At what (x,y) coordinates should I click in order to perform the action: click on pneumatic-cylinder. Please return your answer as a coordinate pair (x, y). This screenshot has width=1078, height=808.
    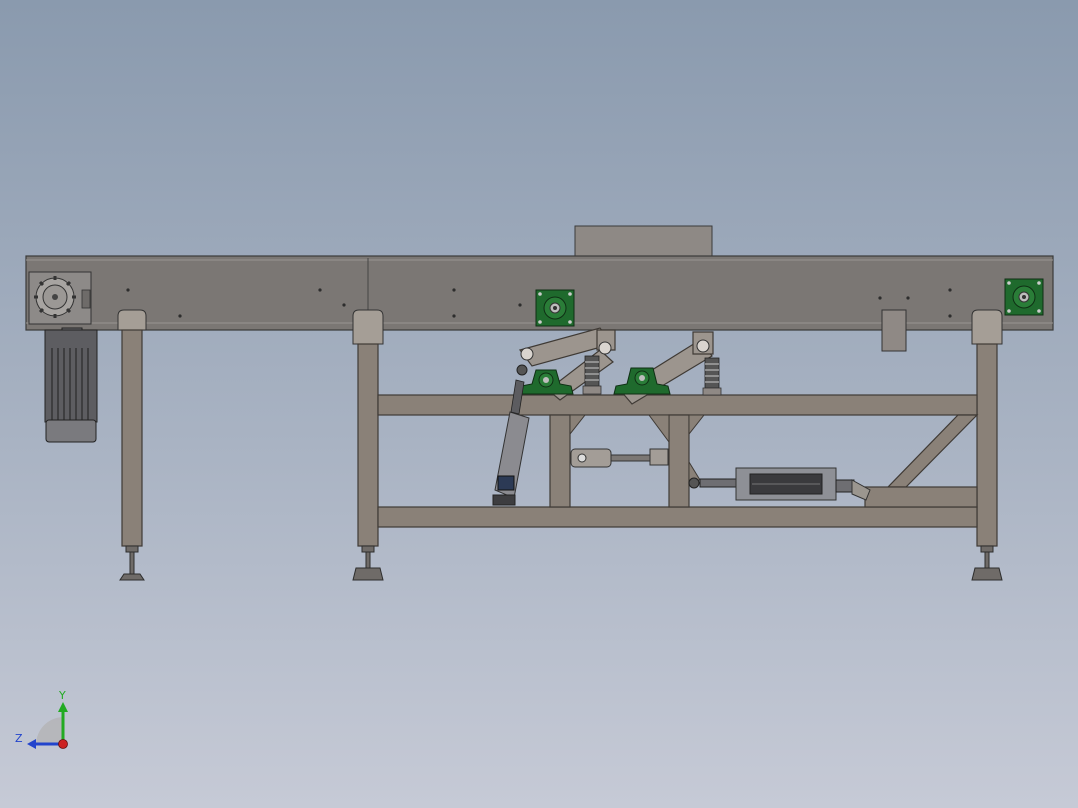
    Looking at the image, I should click on (779, 484).